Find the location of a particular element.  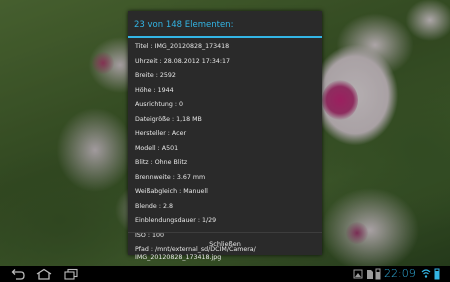

dialog-title: 23 von 148 Elementen: is located at coordinates (184, 25).